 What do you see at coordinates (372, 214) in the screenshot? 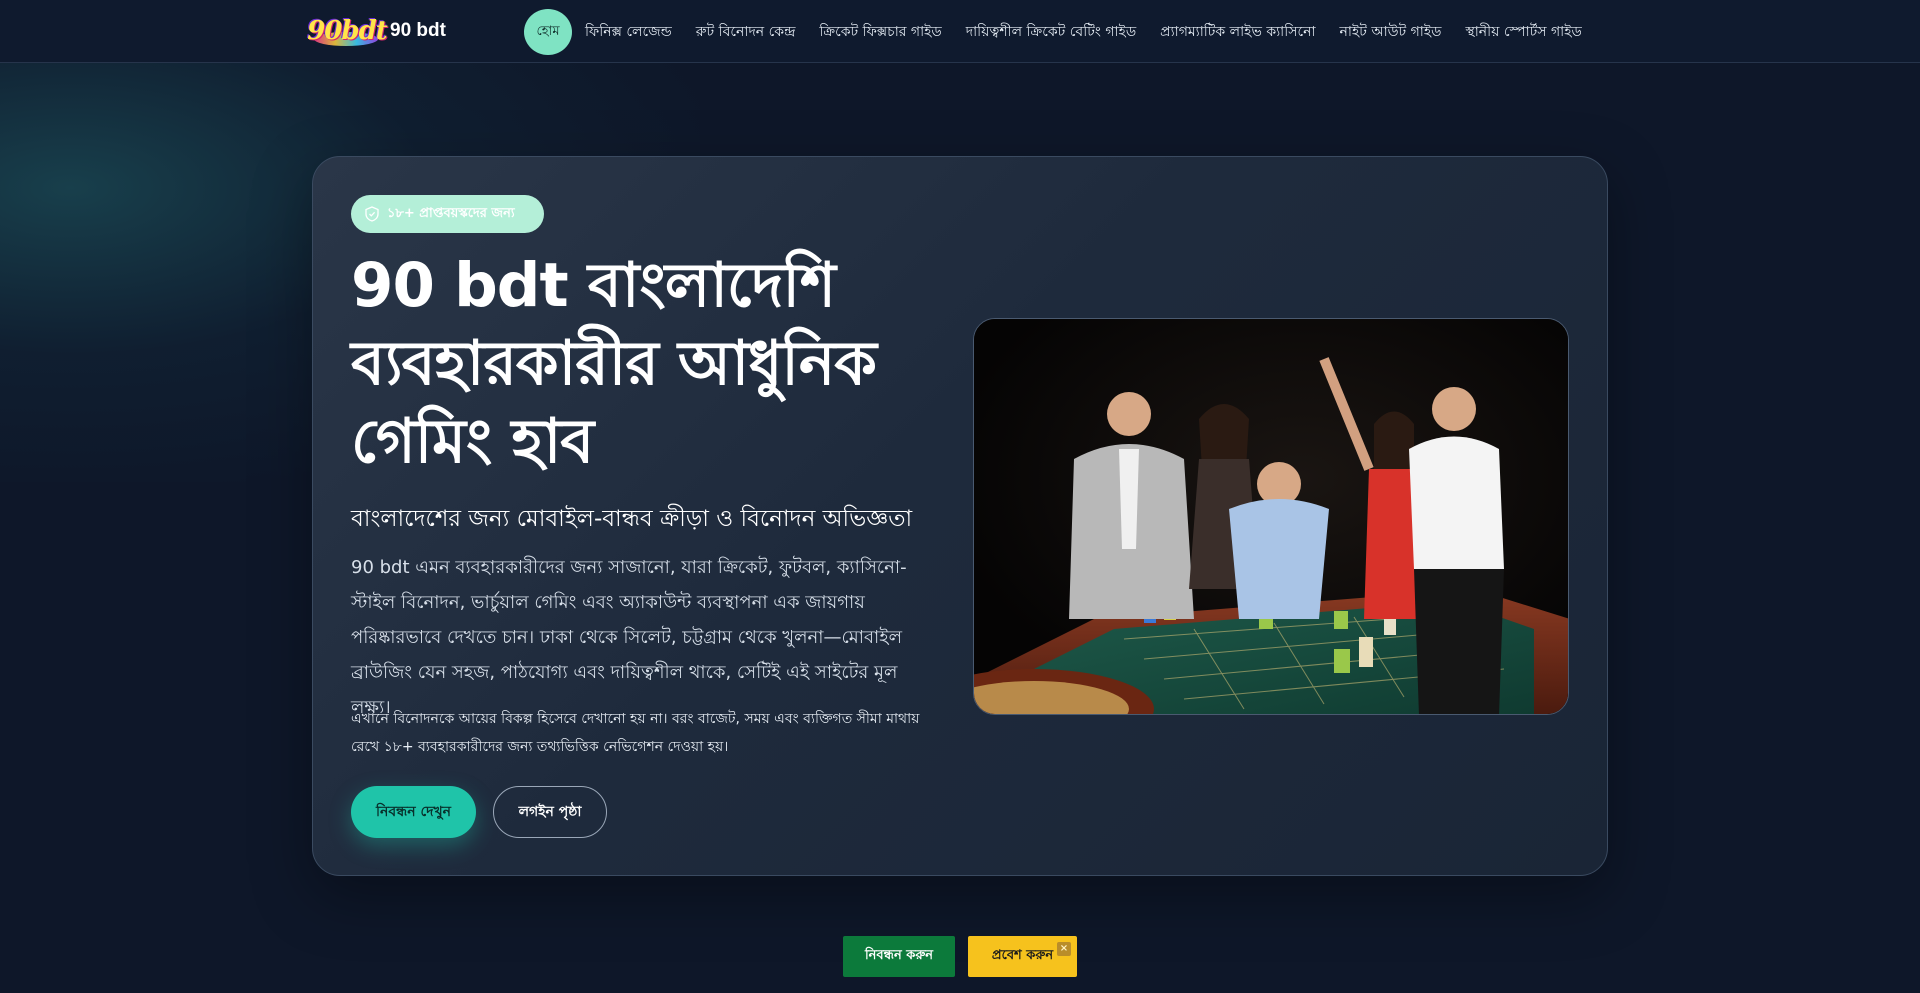
I see `shield-check-icon` at bounding box center [372, 214].